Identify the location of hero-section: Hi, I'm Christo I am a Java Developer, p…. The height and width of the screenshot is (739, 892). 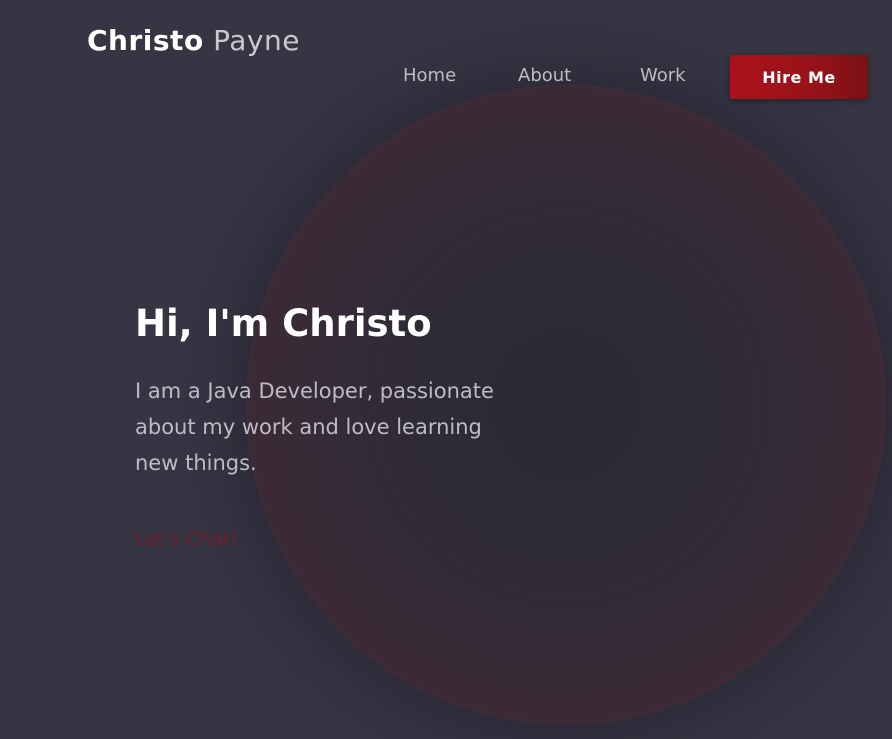
(325, 390).